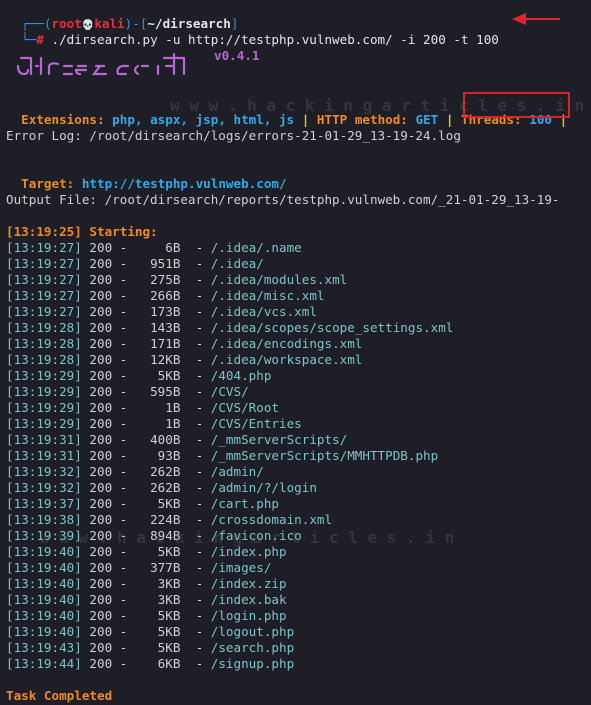  What do you see at coordinates (44, 519) in the screenshot?
I see `result-timestamp: [13:19:38]` at bounding box center [44, 519].